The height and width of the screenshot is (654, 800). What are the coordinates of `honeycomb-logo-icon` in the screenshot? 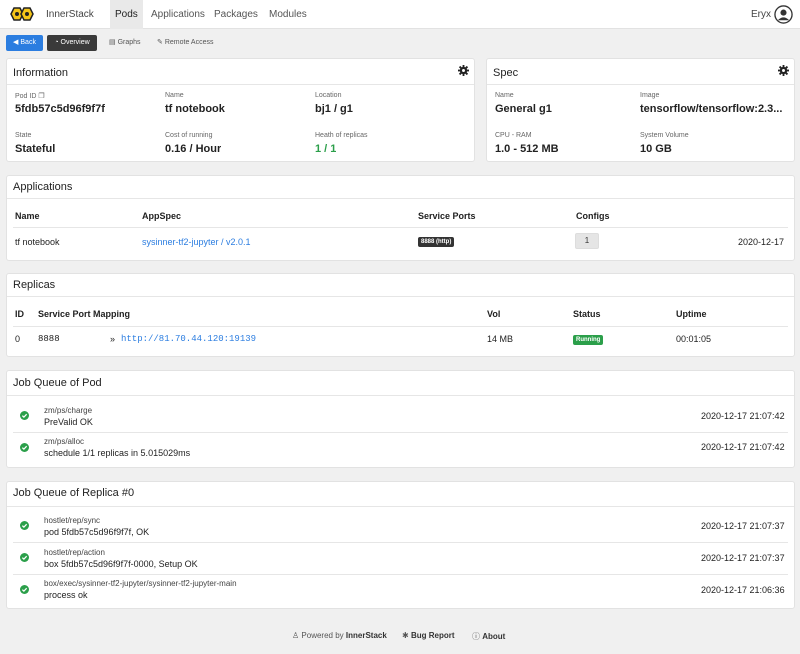 It's located at (22, 14).